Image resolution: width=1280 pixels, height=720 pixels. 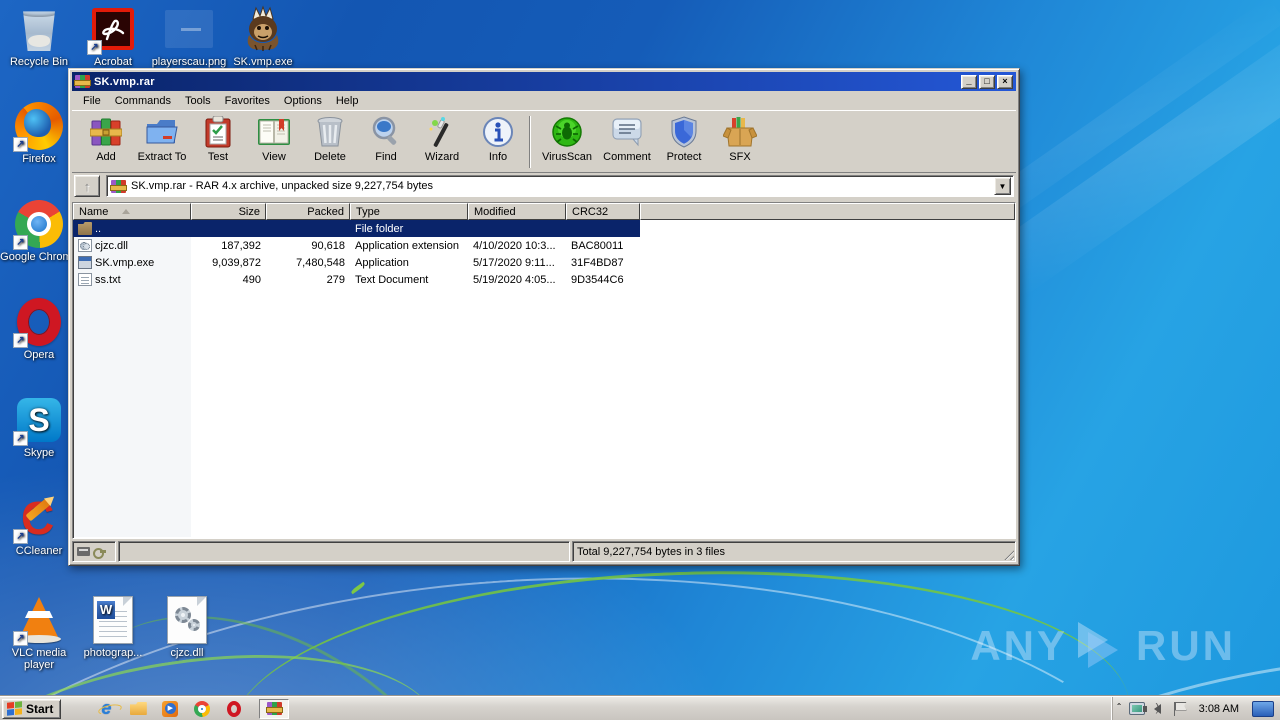 What do you see at coordinates (303, 101) in the screenshot?
I see `menu-options: Options` at bounding box center [303, 101].